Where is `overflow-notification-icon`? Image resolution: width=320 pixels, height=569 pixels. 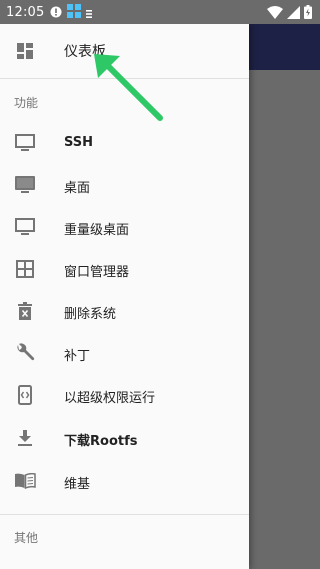
overflow-notification-icon is located at coordinates (89, 12).